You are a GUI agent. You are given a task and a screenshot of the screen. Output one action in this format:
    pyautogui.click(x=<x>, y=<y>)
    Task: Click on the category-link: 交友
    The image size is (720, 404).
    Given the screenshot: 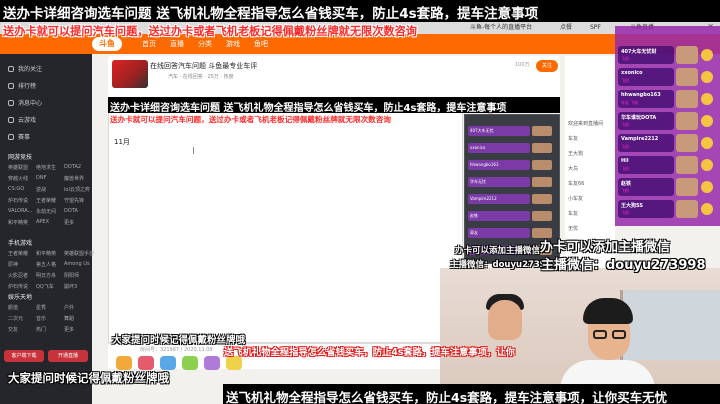 What is the action you would take?
    pyautogui.click(x=13, y=329)
    